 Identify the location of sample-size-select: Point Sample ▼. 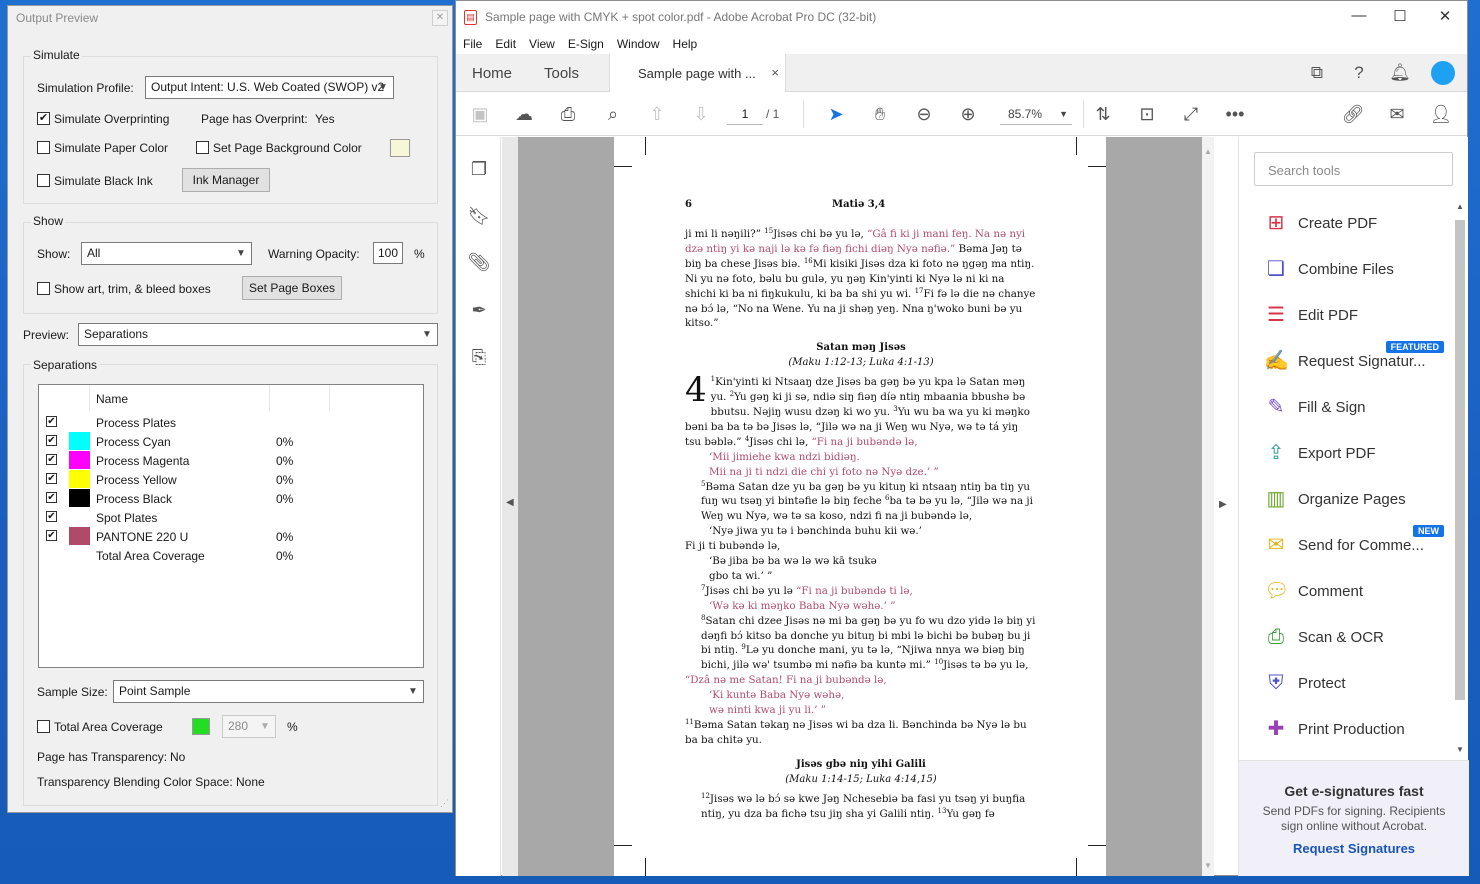
(268, 691).